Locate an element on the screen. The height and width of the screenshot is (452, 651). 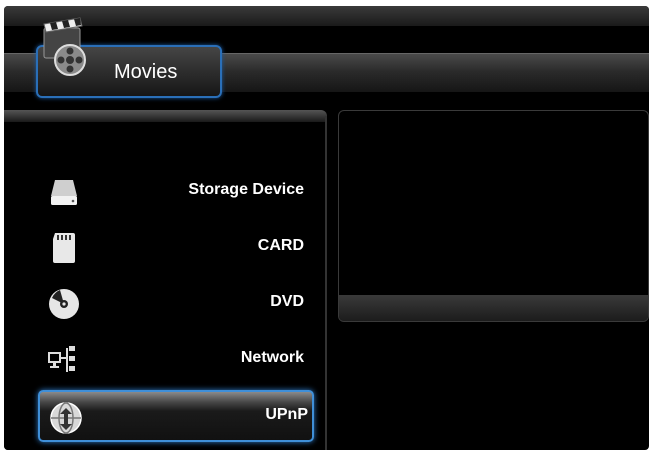
dvd-disc-icon is located at coordinates (64, 304).